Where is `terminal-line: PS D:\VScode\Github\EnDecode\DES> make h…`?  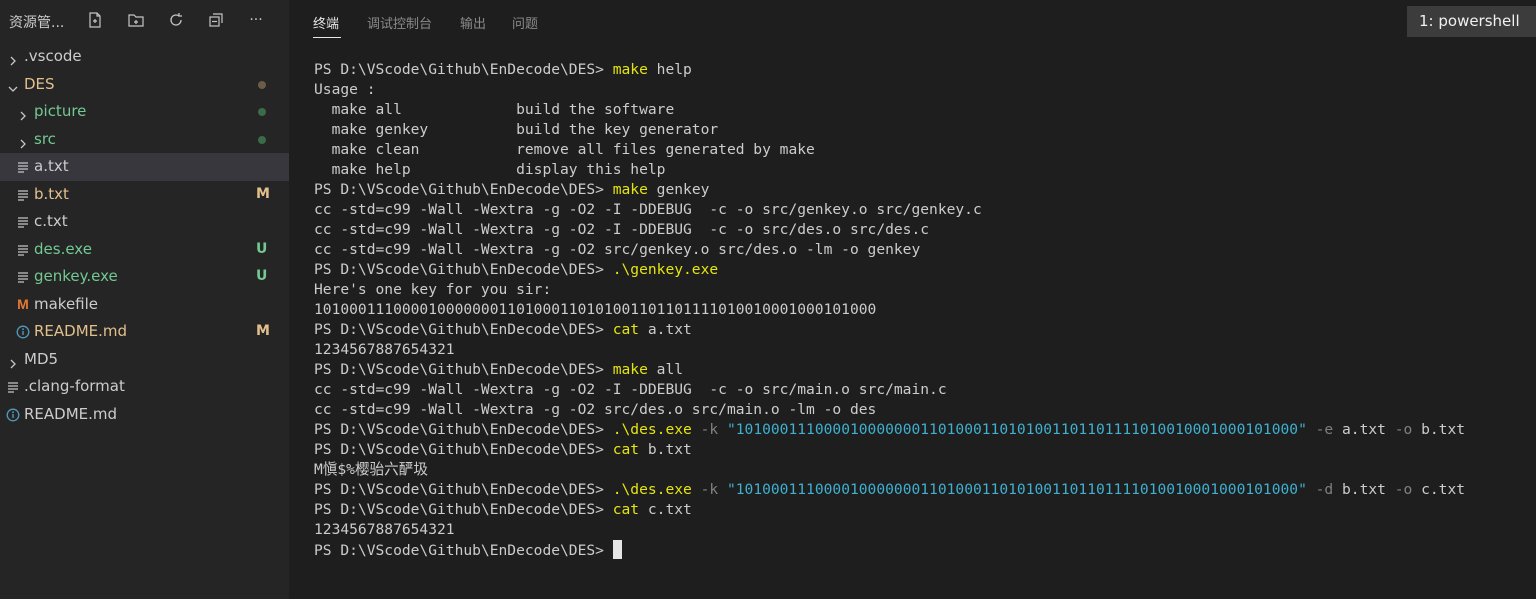 terminal-line: PS D:\VScode\Github\EnDecode\DES> make h… is located at coordinates (921, 70).